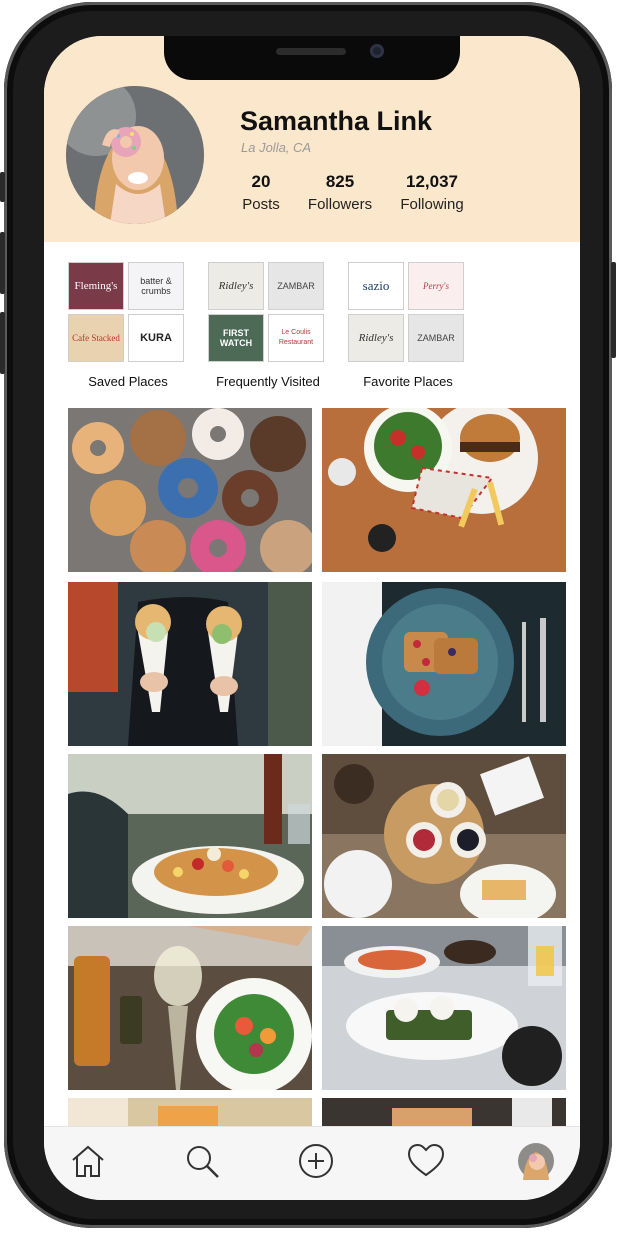 This screenshot has width=617, height=1234. What do you see at coordinates (377, 51) in the screenshot?
I see `front-camera` at bounding box center [377, 51].